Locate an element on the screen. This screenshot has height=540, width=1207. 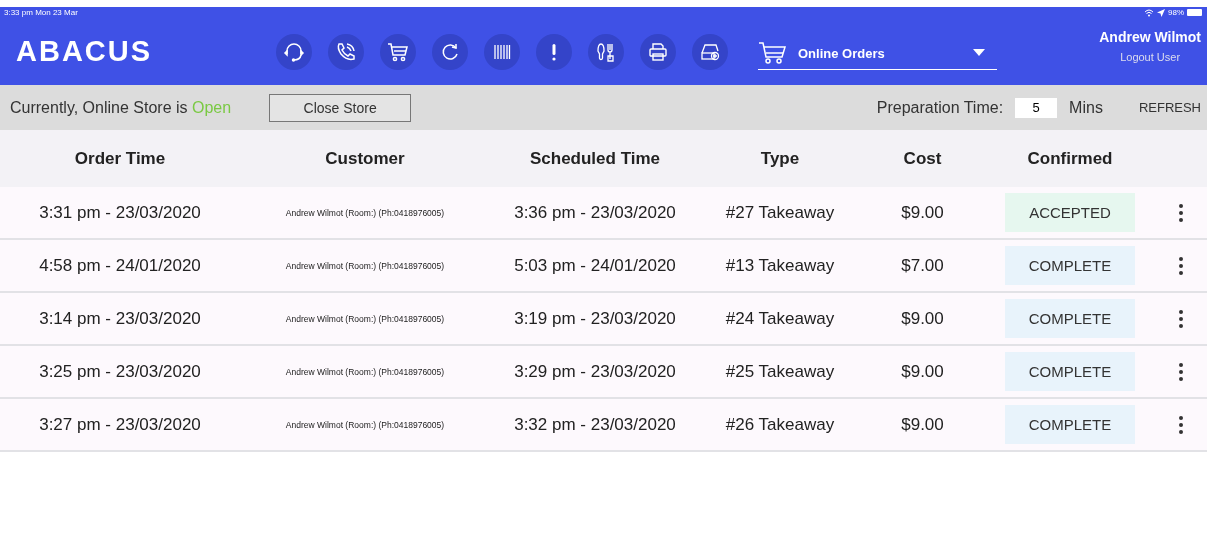
refresh-button: REFRESH is located at coordinates (1169, 107).